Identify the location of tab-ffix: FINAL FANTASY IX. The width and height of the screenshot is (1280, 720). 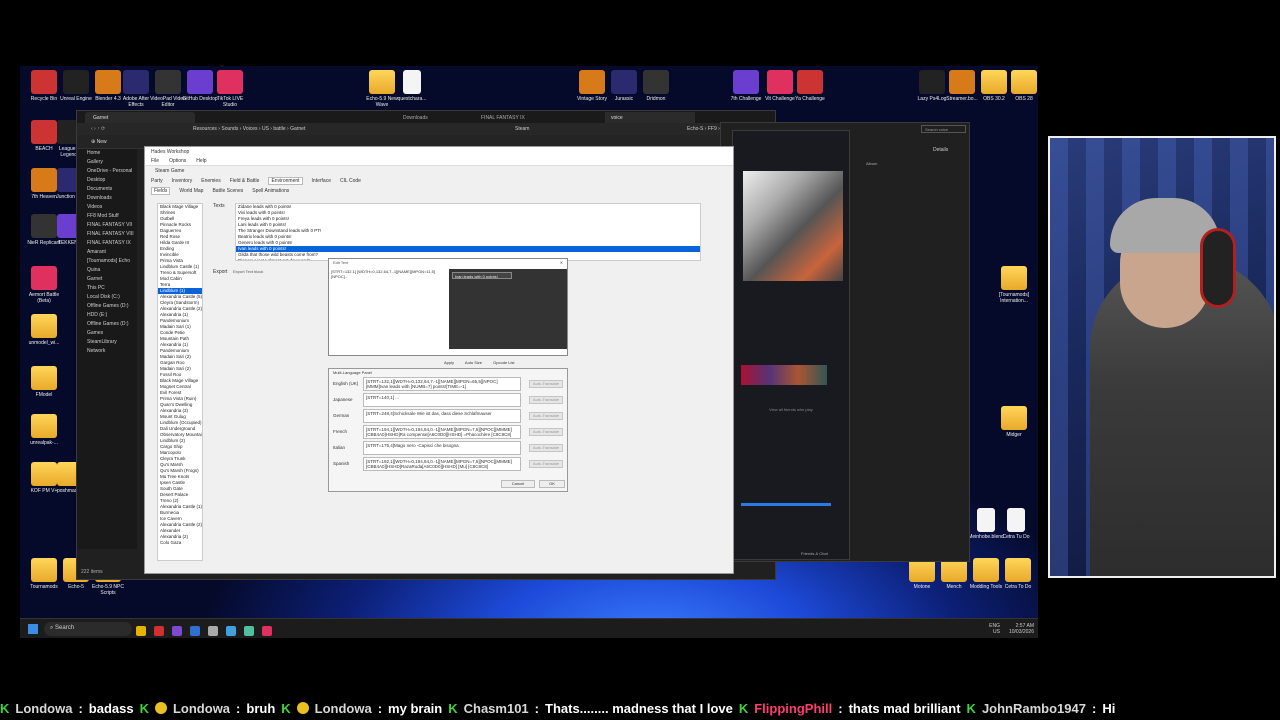
(510, 117).